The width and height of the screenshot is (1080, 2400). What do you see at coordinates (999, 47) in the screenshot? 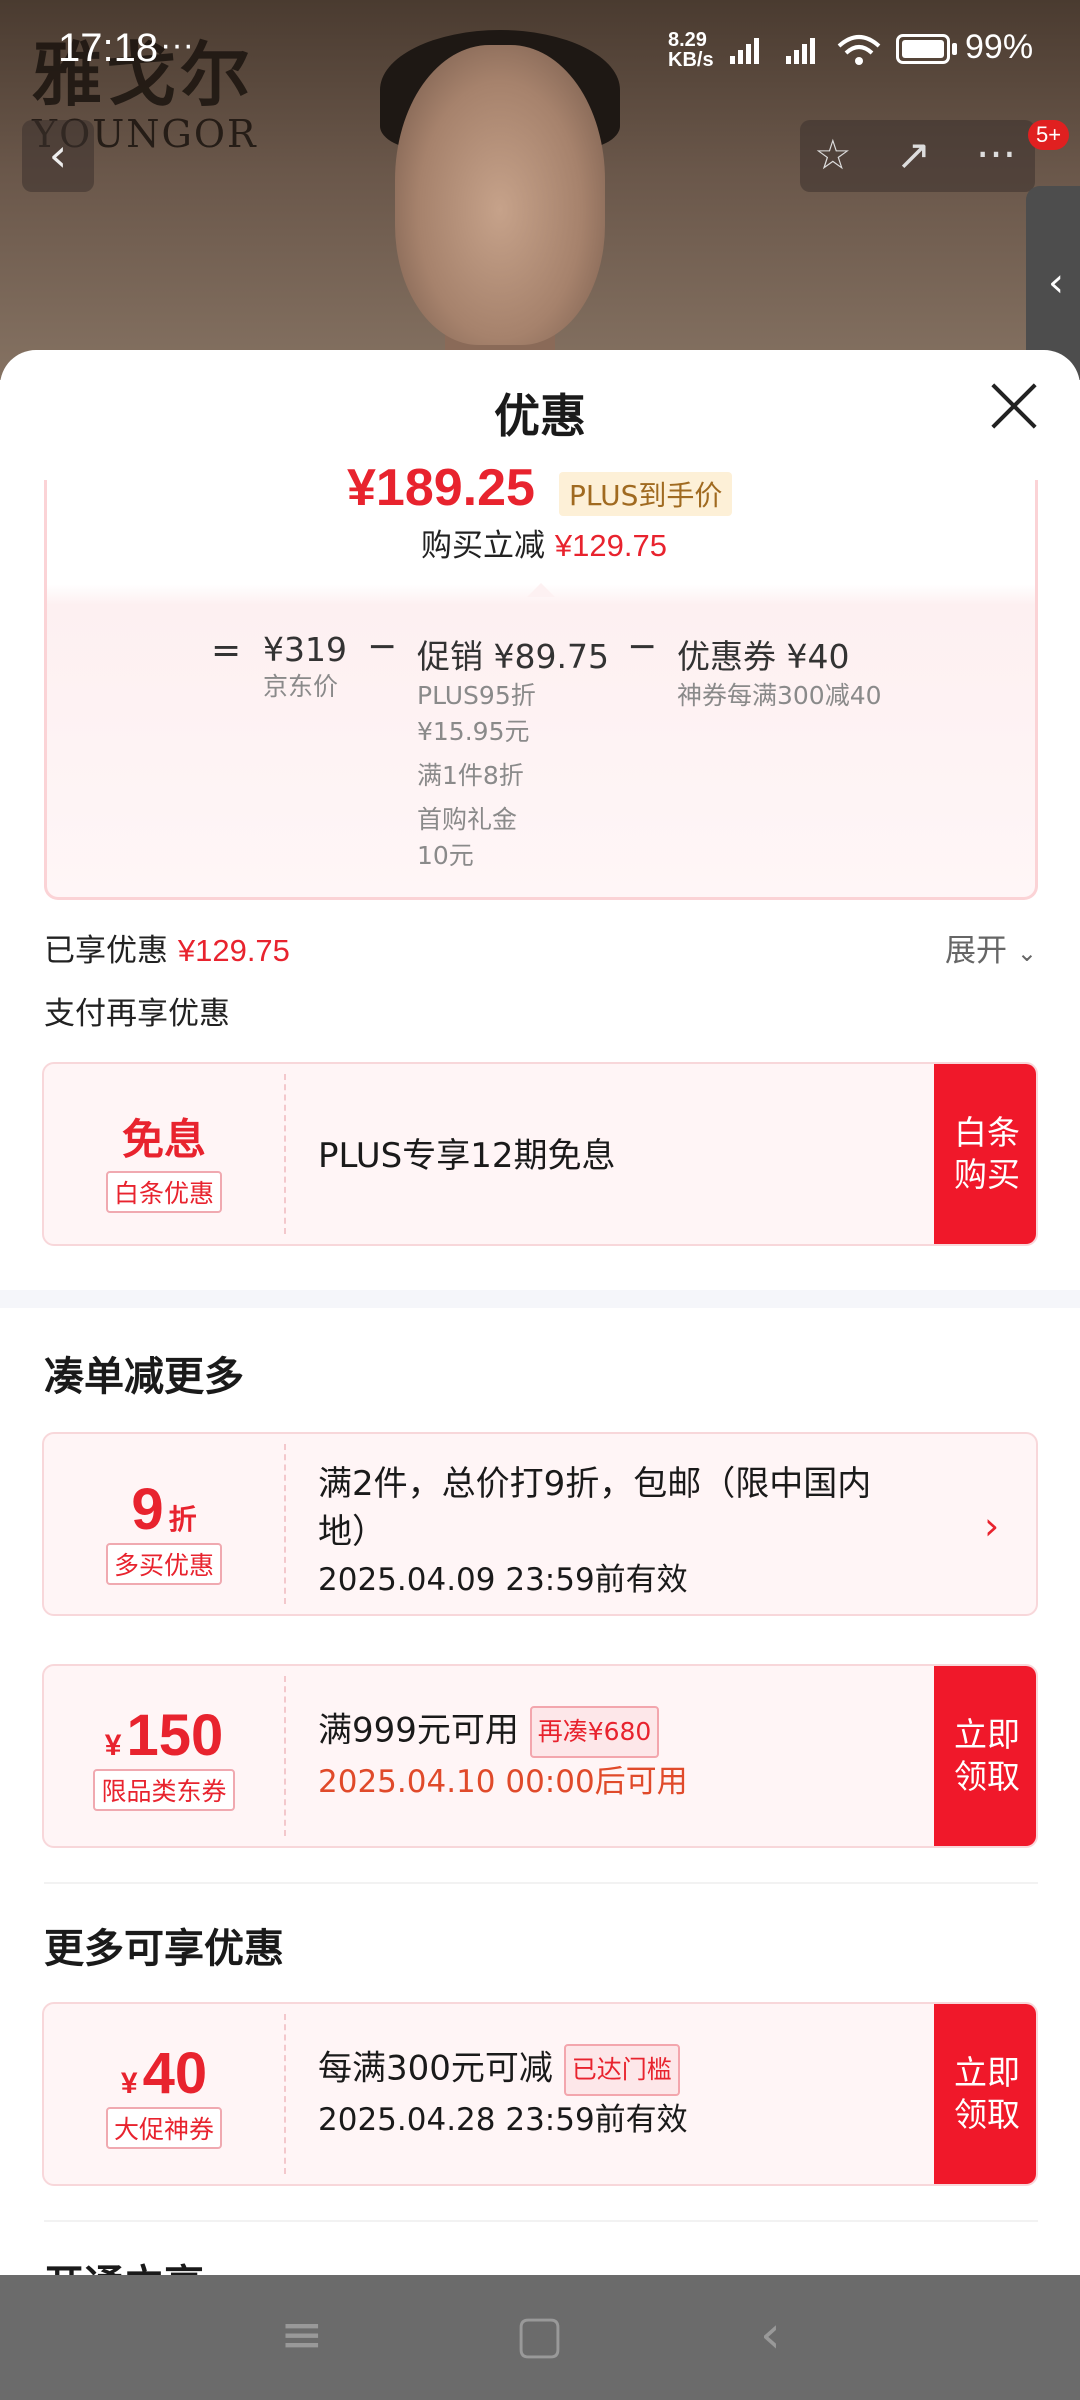
I see `battery-percent: 99%` at bounding box center [999, 47].